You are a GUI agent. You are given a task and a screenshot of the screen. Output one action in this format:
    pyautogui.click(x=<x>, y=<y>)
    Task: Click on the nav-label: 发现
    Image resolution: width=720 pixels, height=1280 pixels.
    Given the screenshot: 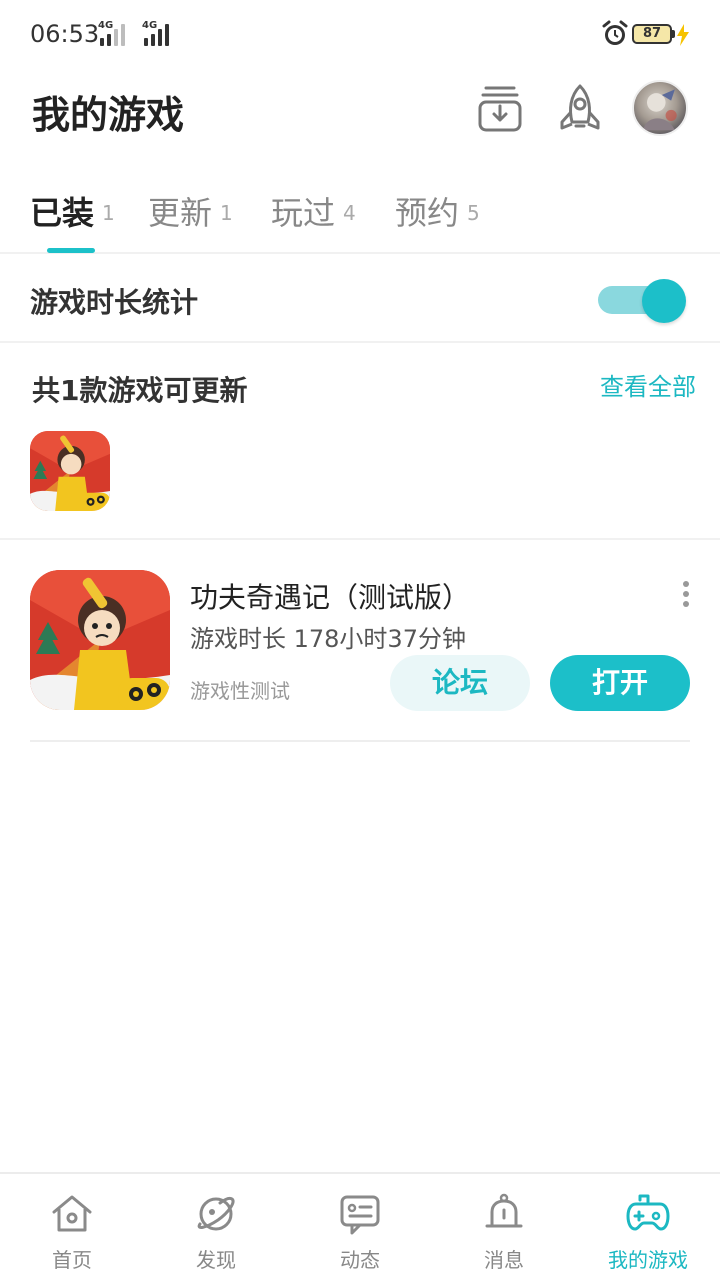 What is the action you would take?
    pyautogui.click(x=216, y=1260)
    